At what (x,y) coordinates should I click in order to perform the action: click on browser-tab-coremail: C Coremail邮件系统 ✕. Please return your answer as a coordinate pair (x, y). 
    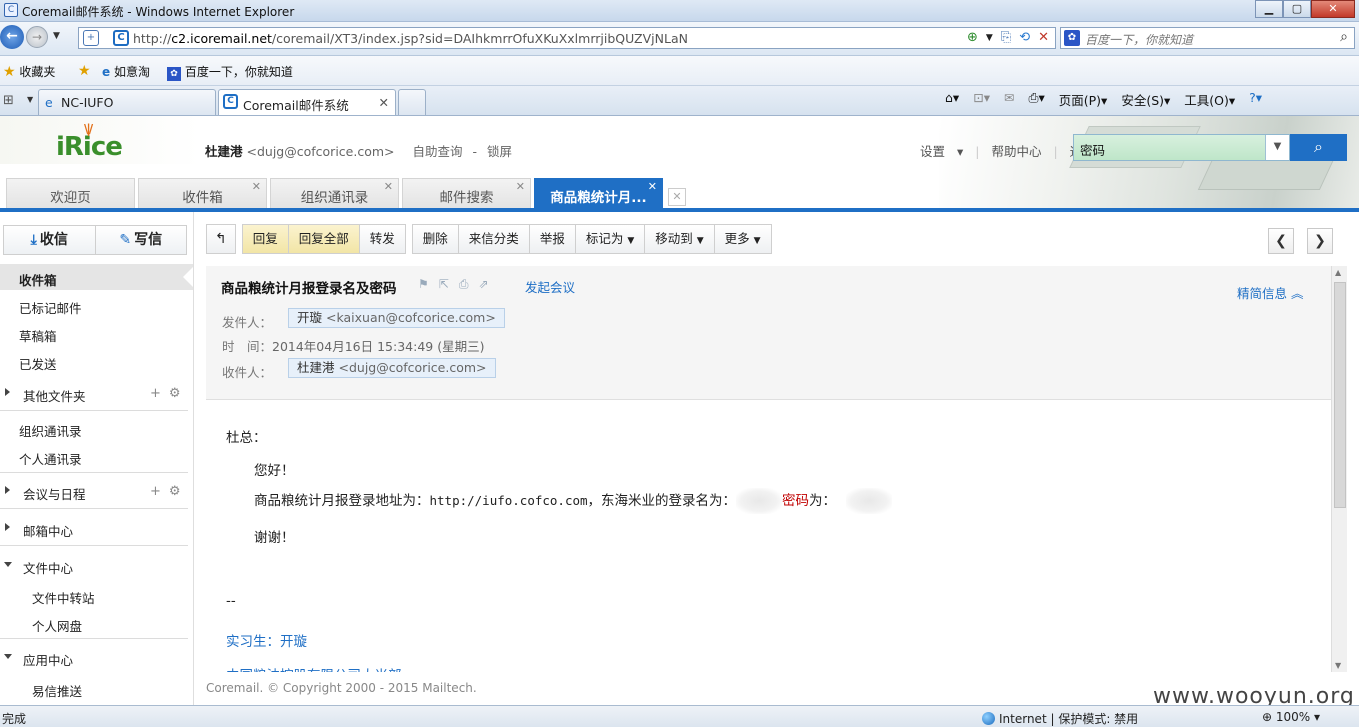
    Looking at the image, I should click on (307, 102).